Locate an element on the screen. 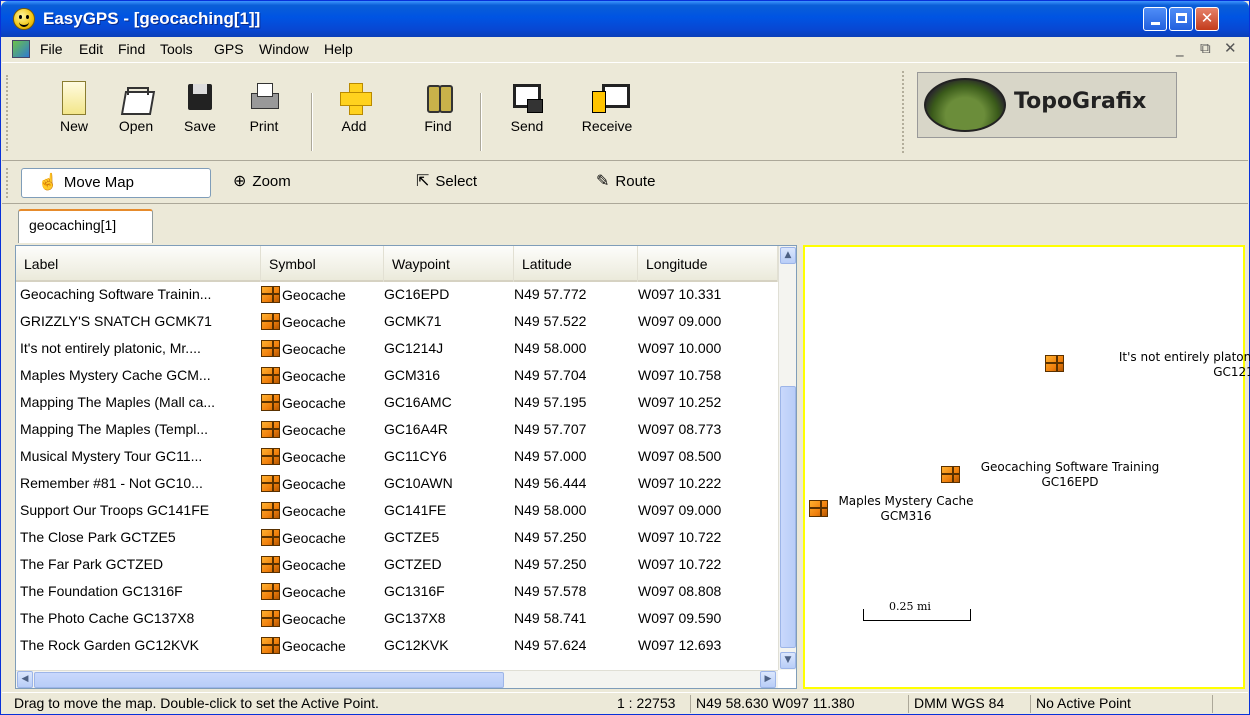  cell-waypoint: GC1214J is located at coordinates (414, 348).